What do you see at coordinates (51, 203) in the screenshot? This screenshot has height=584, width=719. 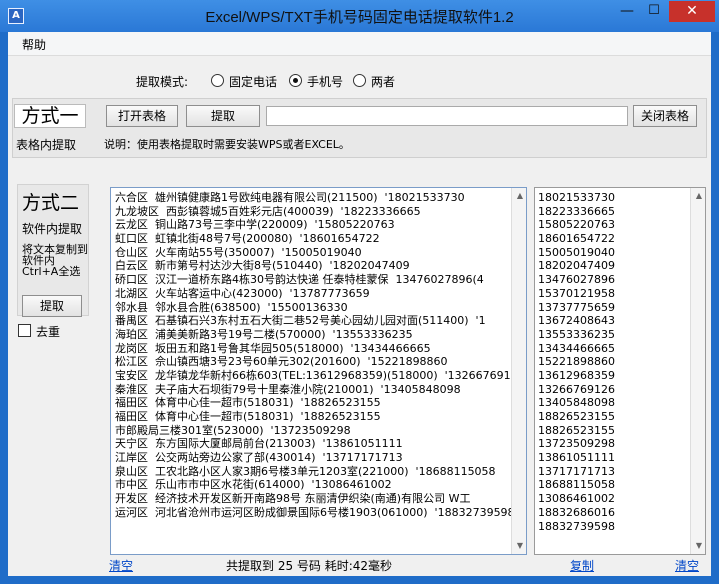 I see `method2-title: 方式二` at bounding box center [51, 203].